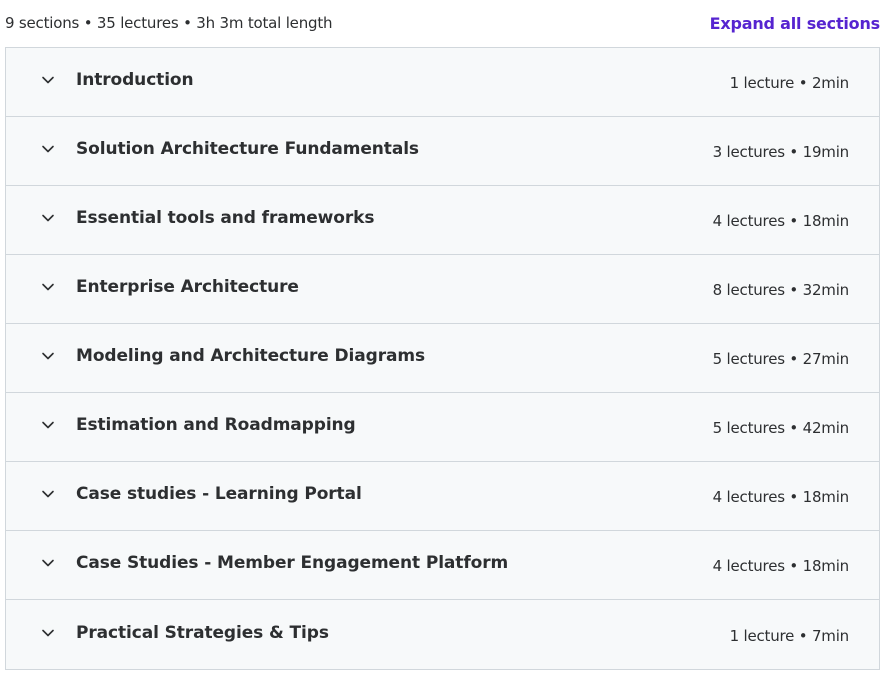  I want to click on section-title: Practical Strategies & Tips, so click(202, 632).